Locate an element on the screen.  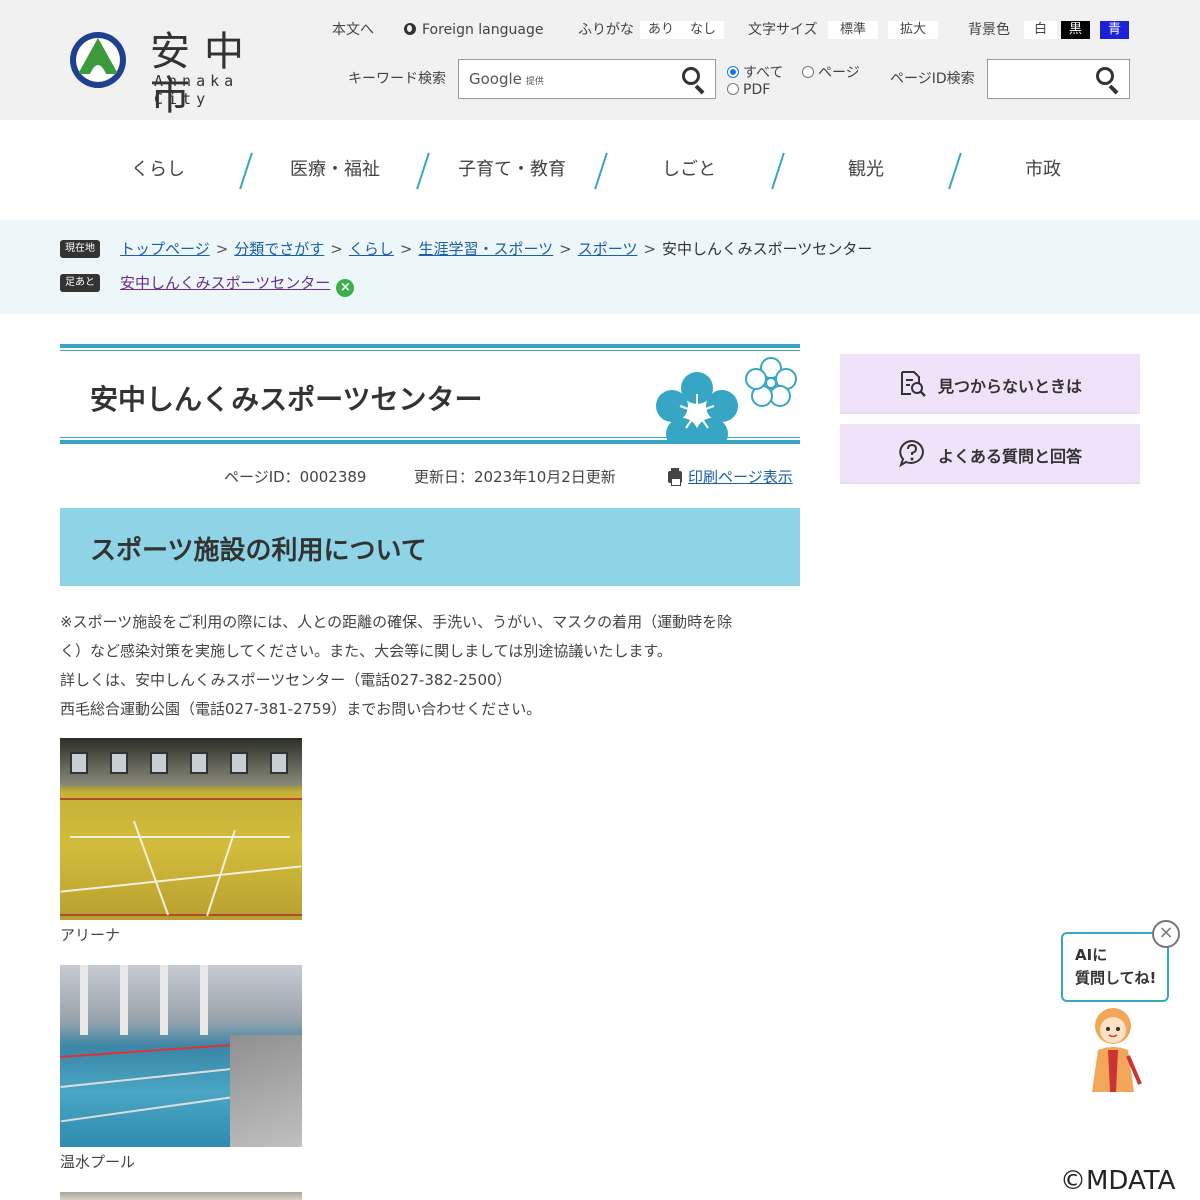
ai-chat-line: 質問してね! is located at coordinates (1116, 978).